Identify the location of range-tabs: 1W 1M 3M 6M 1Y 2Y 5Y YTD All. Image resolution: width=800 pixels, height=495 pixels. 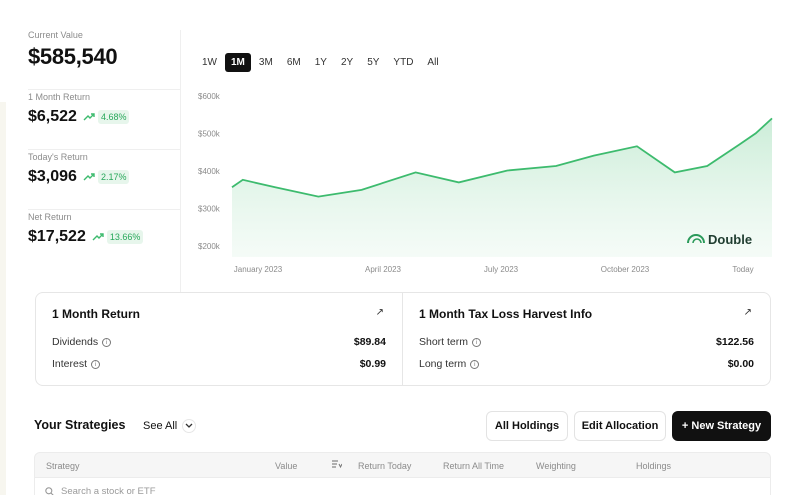
(320, 62).